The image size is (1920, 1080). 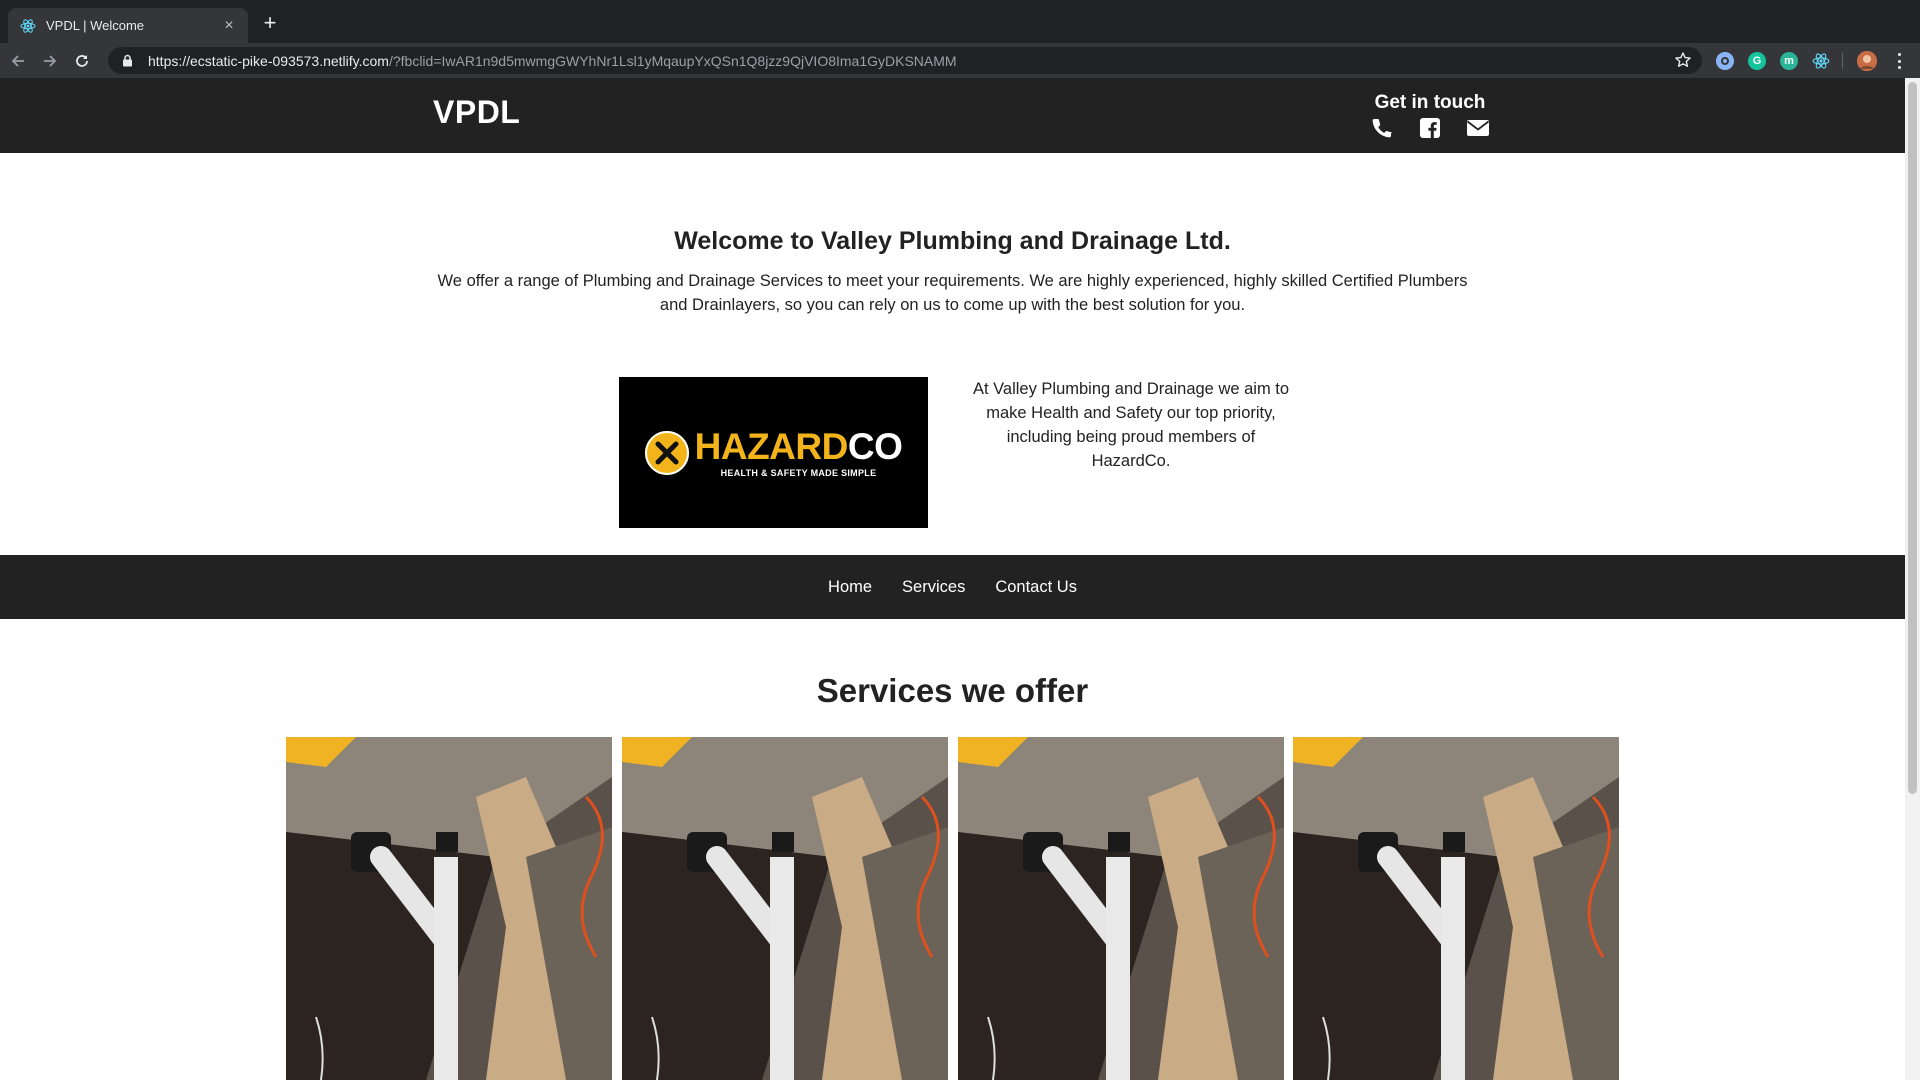 I want to click on react-devtools-icon, so click(x=1821, y=61).